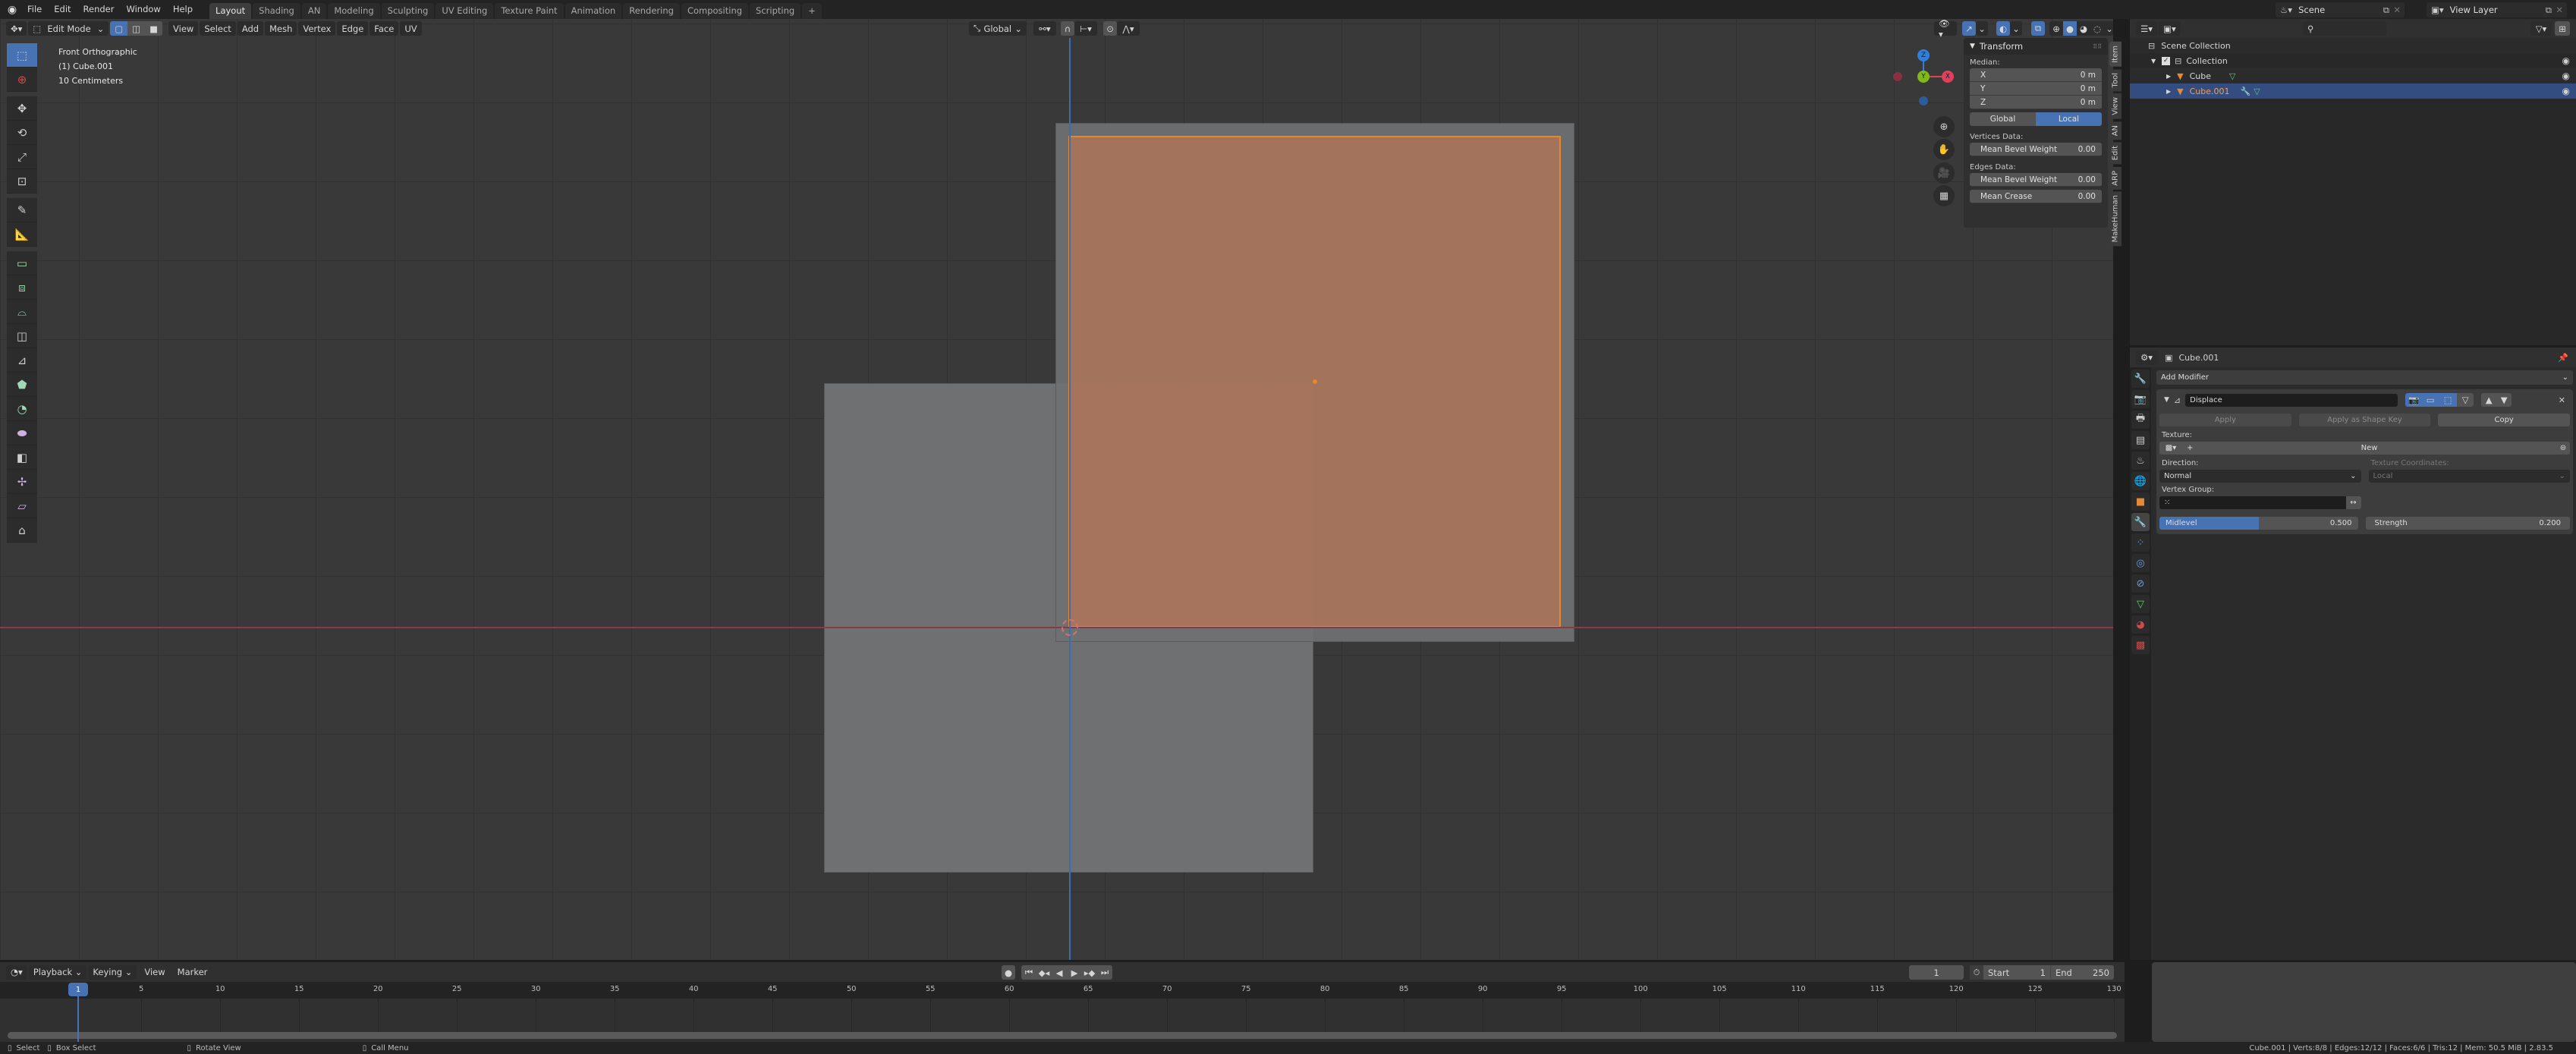  What do you see at coordinates (2430, 400) in the screenshot?
I see `show-viewport-toggle: ▭` at bounding box center [2430, 400].